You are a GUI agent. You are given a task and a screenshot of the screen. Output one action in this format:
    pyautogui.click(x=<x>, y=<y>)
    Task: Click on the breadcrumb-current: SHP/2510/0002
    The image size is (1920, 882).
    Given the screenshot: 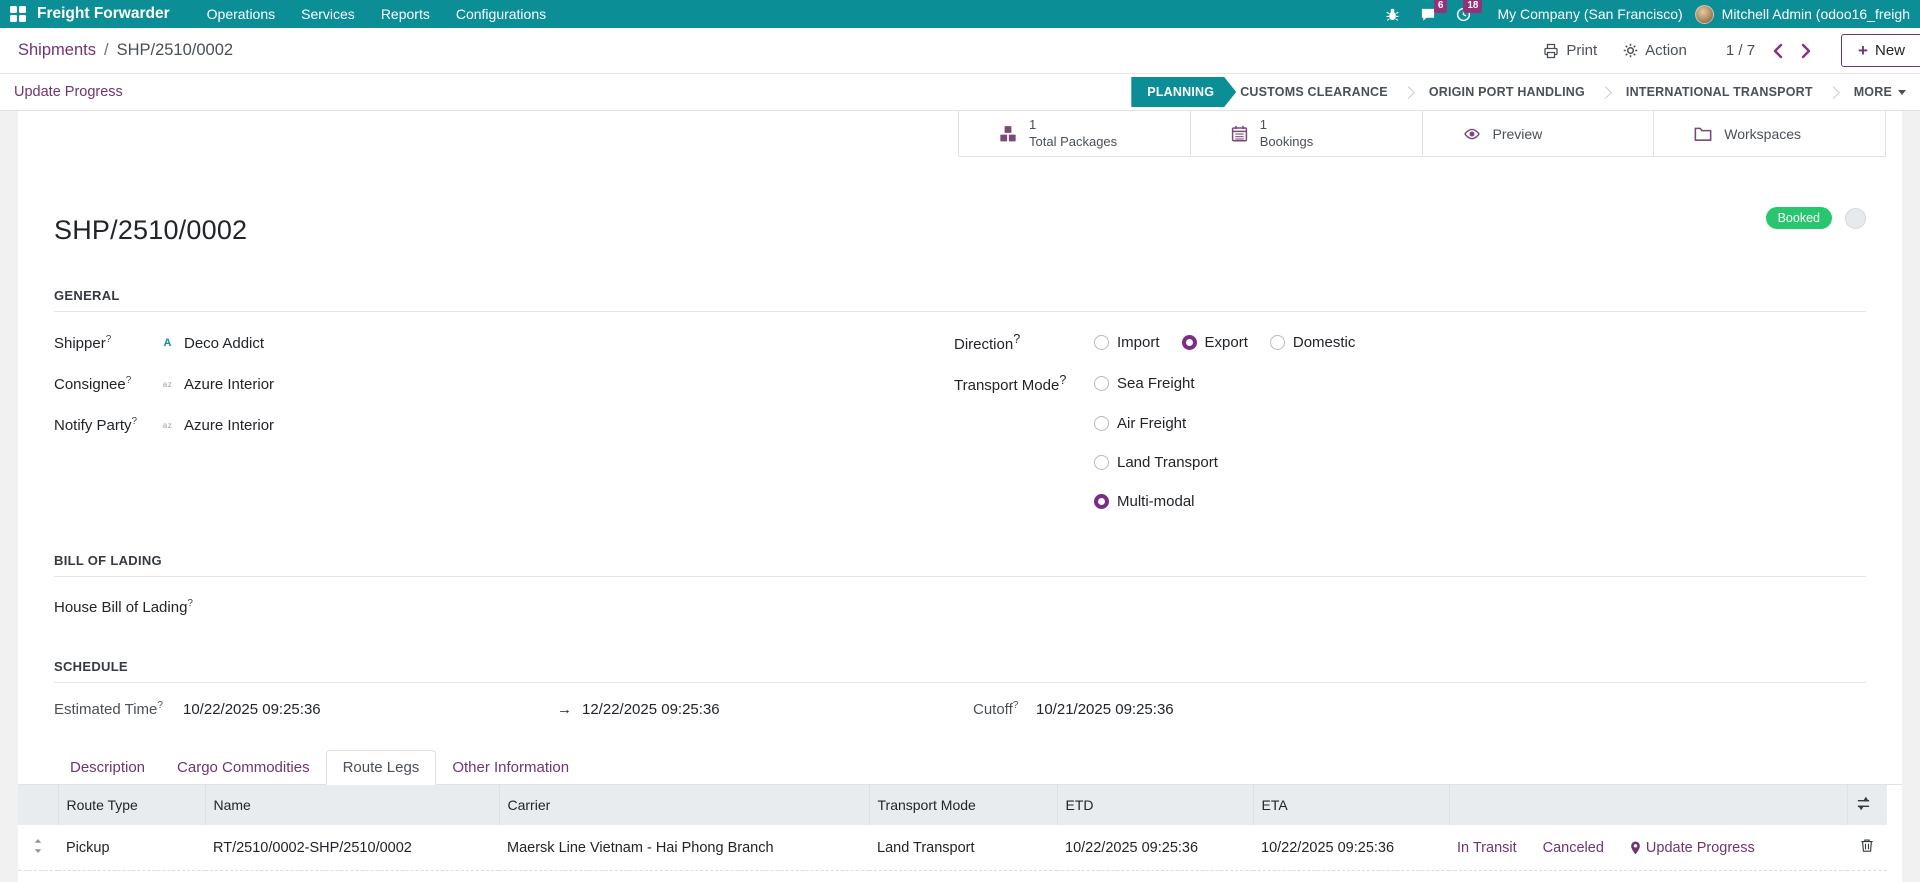 What is the action you would take?
    pyautogui.click(x=175, y=50)
    